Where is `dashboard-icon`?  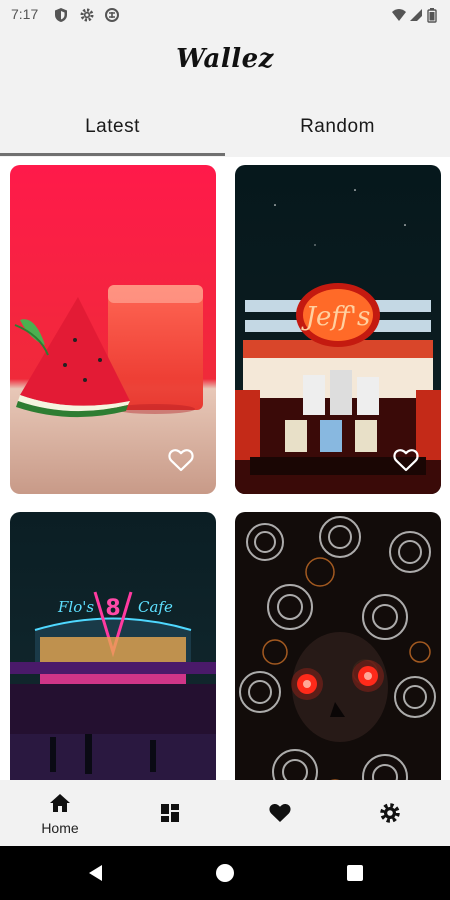 dashboard-icon is located at coordinates (170, 813).